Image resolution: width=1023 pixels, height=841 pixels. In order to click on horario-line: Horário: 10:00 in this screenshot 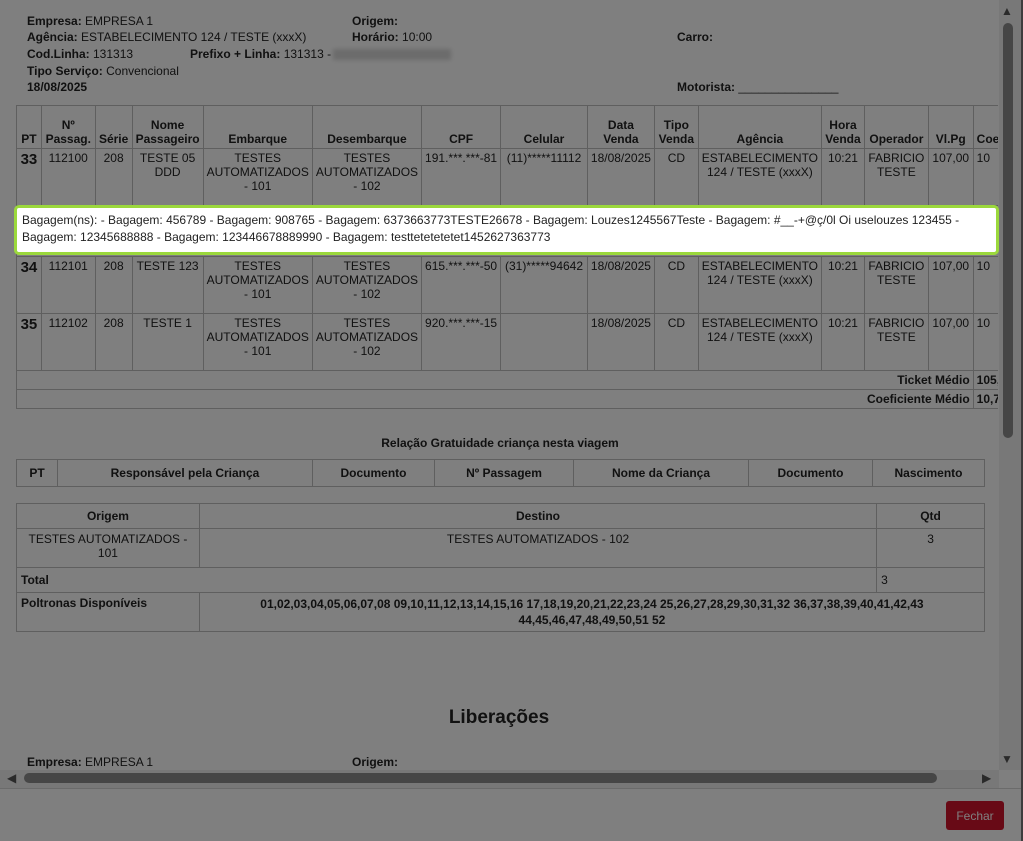, I will do `click(392, 37)`.